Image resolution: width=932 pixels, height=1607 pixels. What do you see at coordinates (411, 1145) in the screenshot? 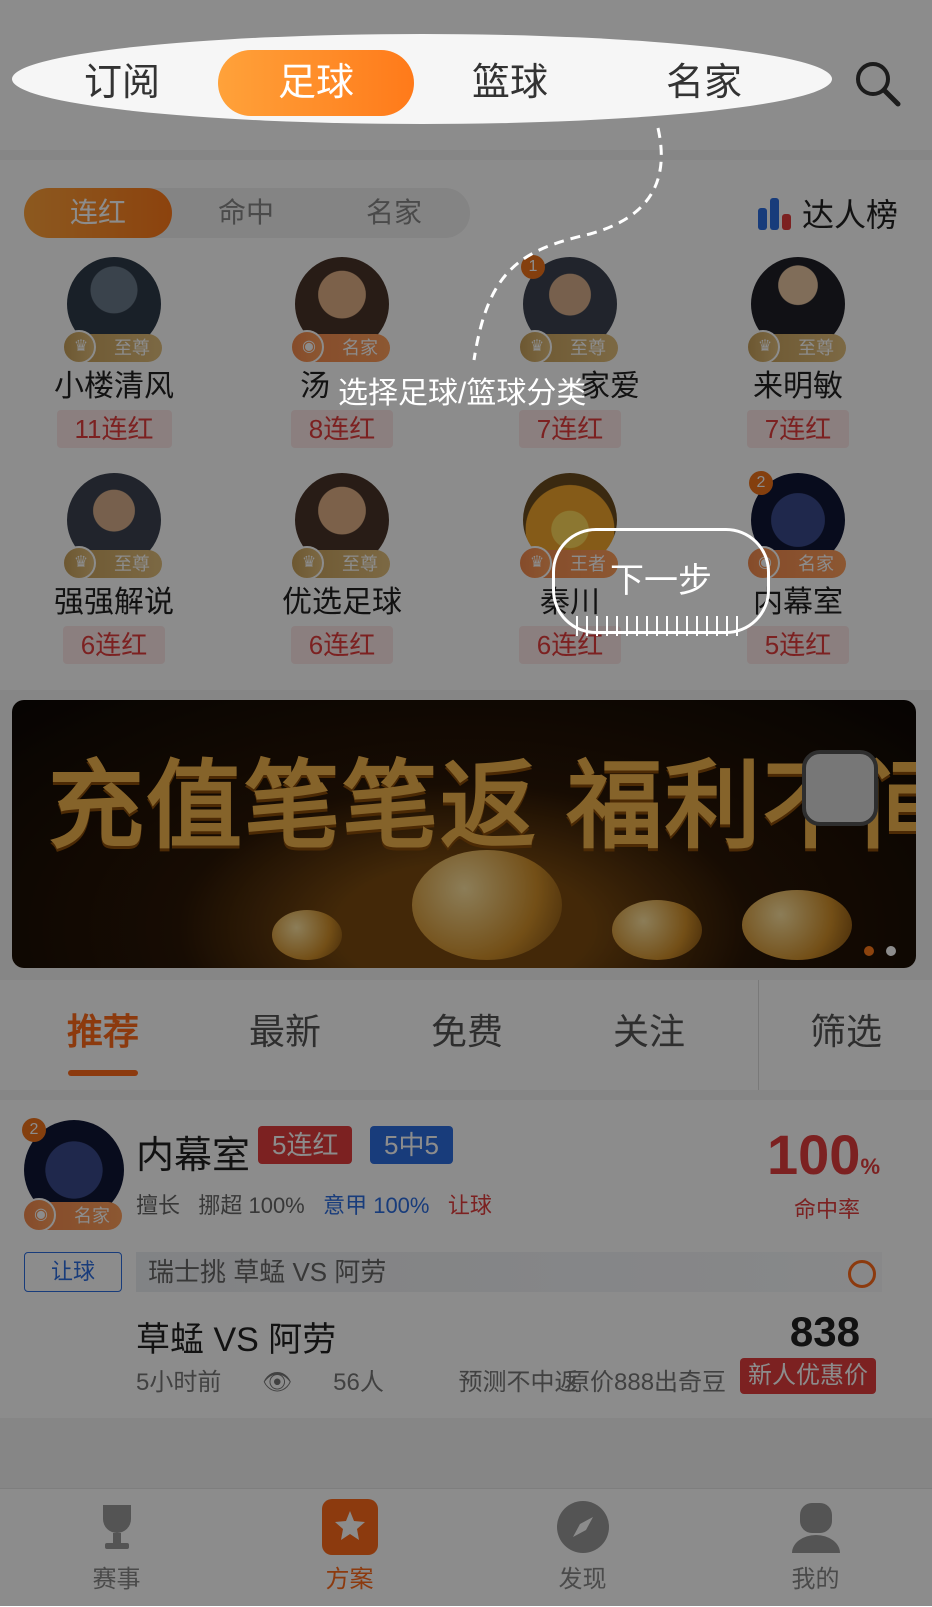
I see `record-tag: 5中5` at bounding box center [411, 1145].